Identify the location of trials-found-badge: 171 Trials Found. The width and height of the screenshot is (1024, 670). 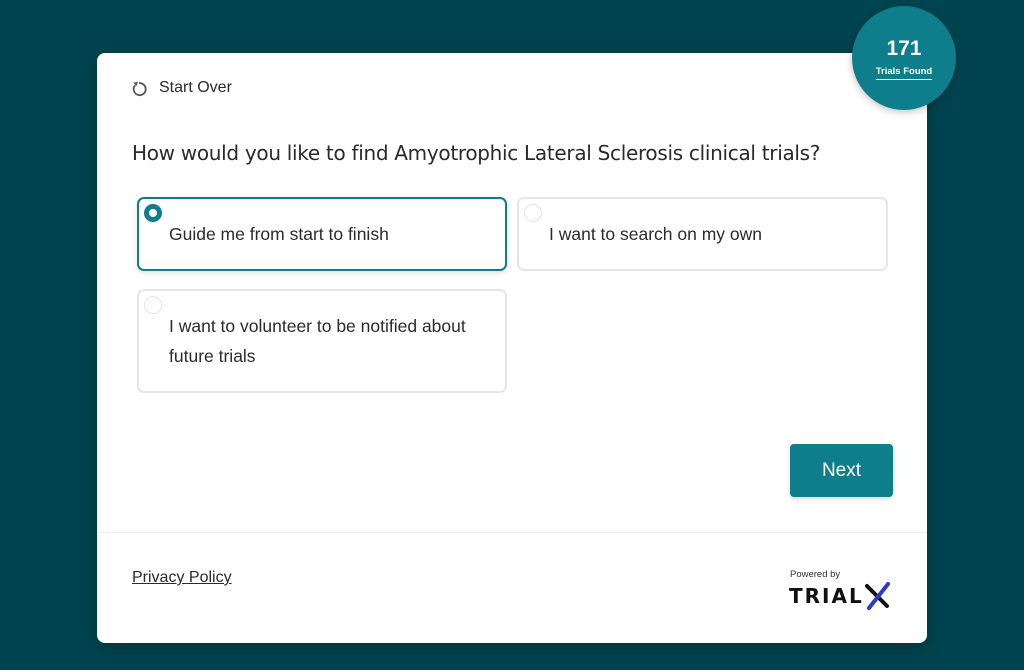
(904, 58).